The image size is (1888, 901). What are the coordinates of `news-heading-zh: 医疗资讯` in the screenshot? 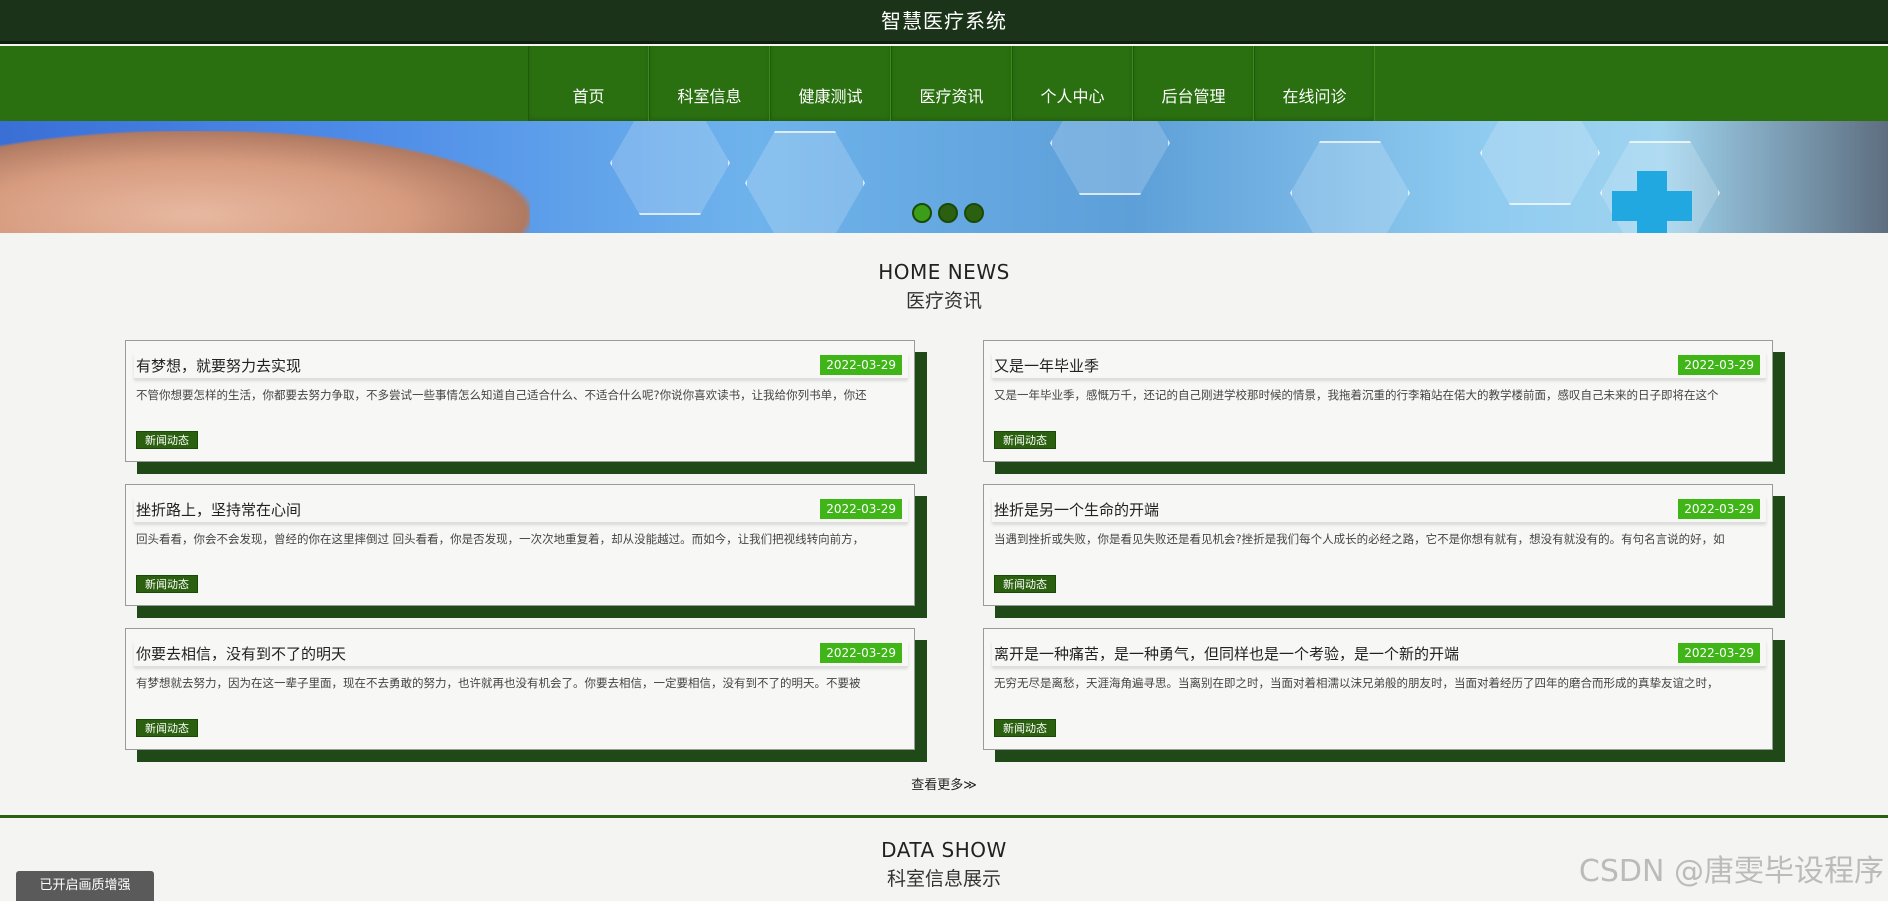 It's located at (943, 301).